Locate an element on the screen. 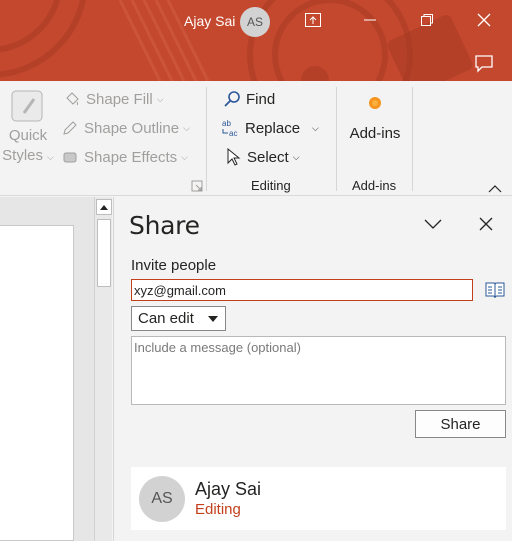 This screenshot has height=541, width=512. addins-label: Add-ins is located at coordinates (375, 133).